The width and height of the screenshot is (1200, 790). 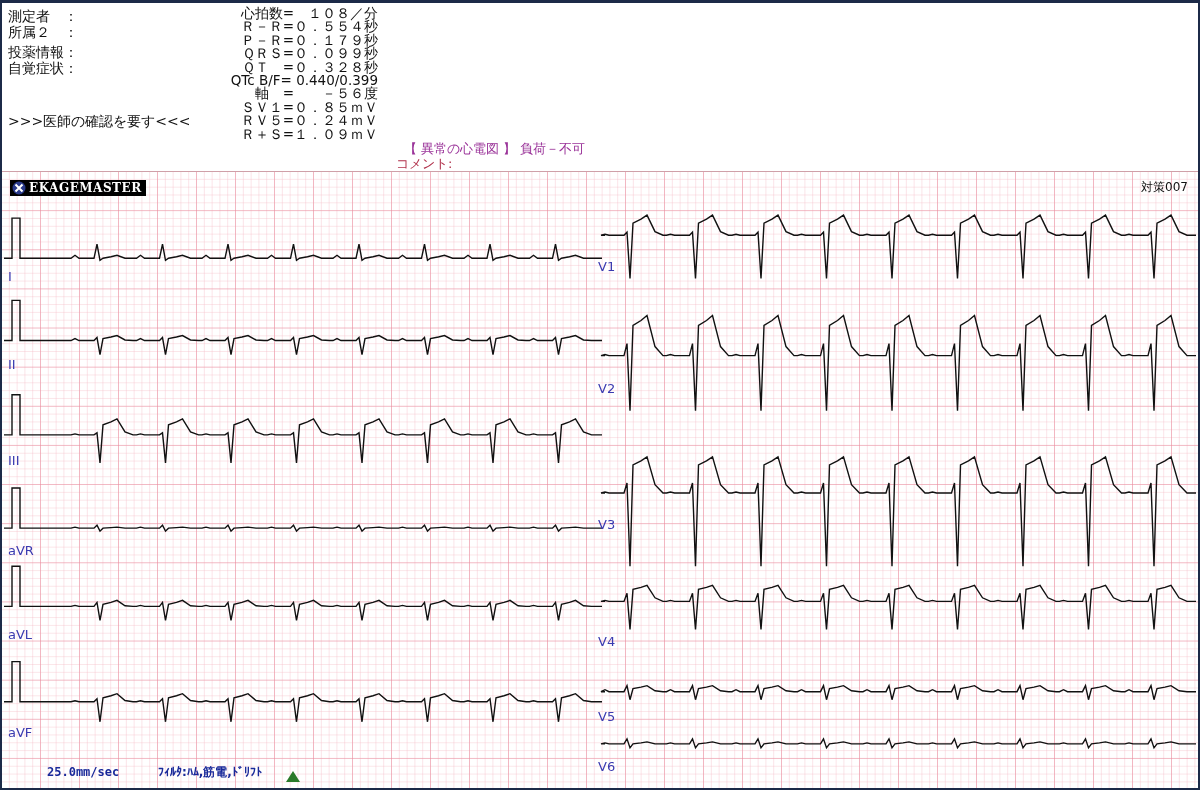 What do you see at coordinates (303, 81) in the screenshot?
I see `measurement: QTc B/F= 0.440/0.399` at bounding box center [303, 81].